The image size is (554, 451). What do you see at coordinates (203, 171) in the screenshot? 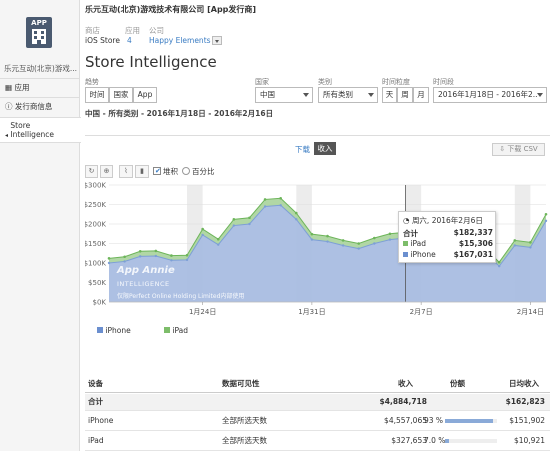
I see `percent-label: 百分比` at bounding box center [203, 171].